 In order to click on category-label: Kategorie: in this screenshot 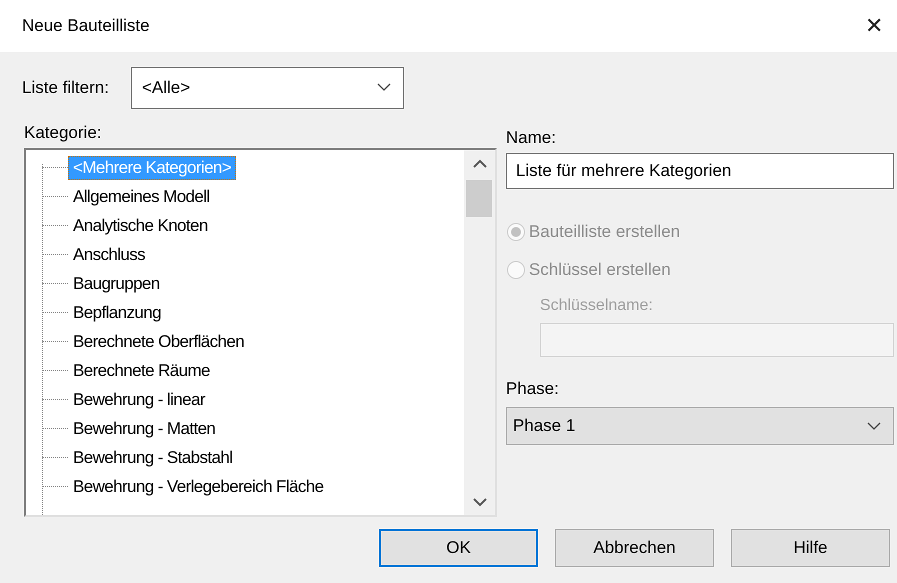, I will do `click(63, 133)`.